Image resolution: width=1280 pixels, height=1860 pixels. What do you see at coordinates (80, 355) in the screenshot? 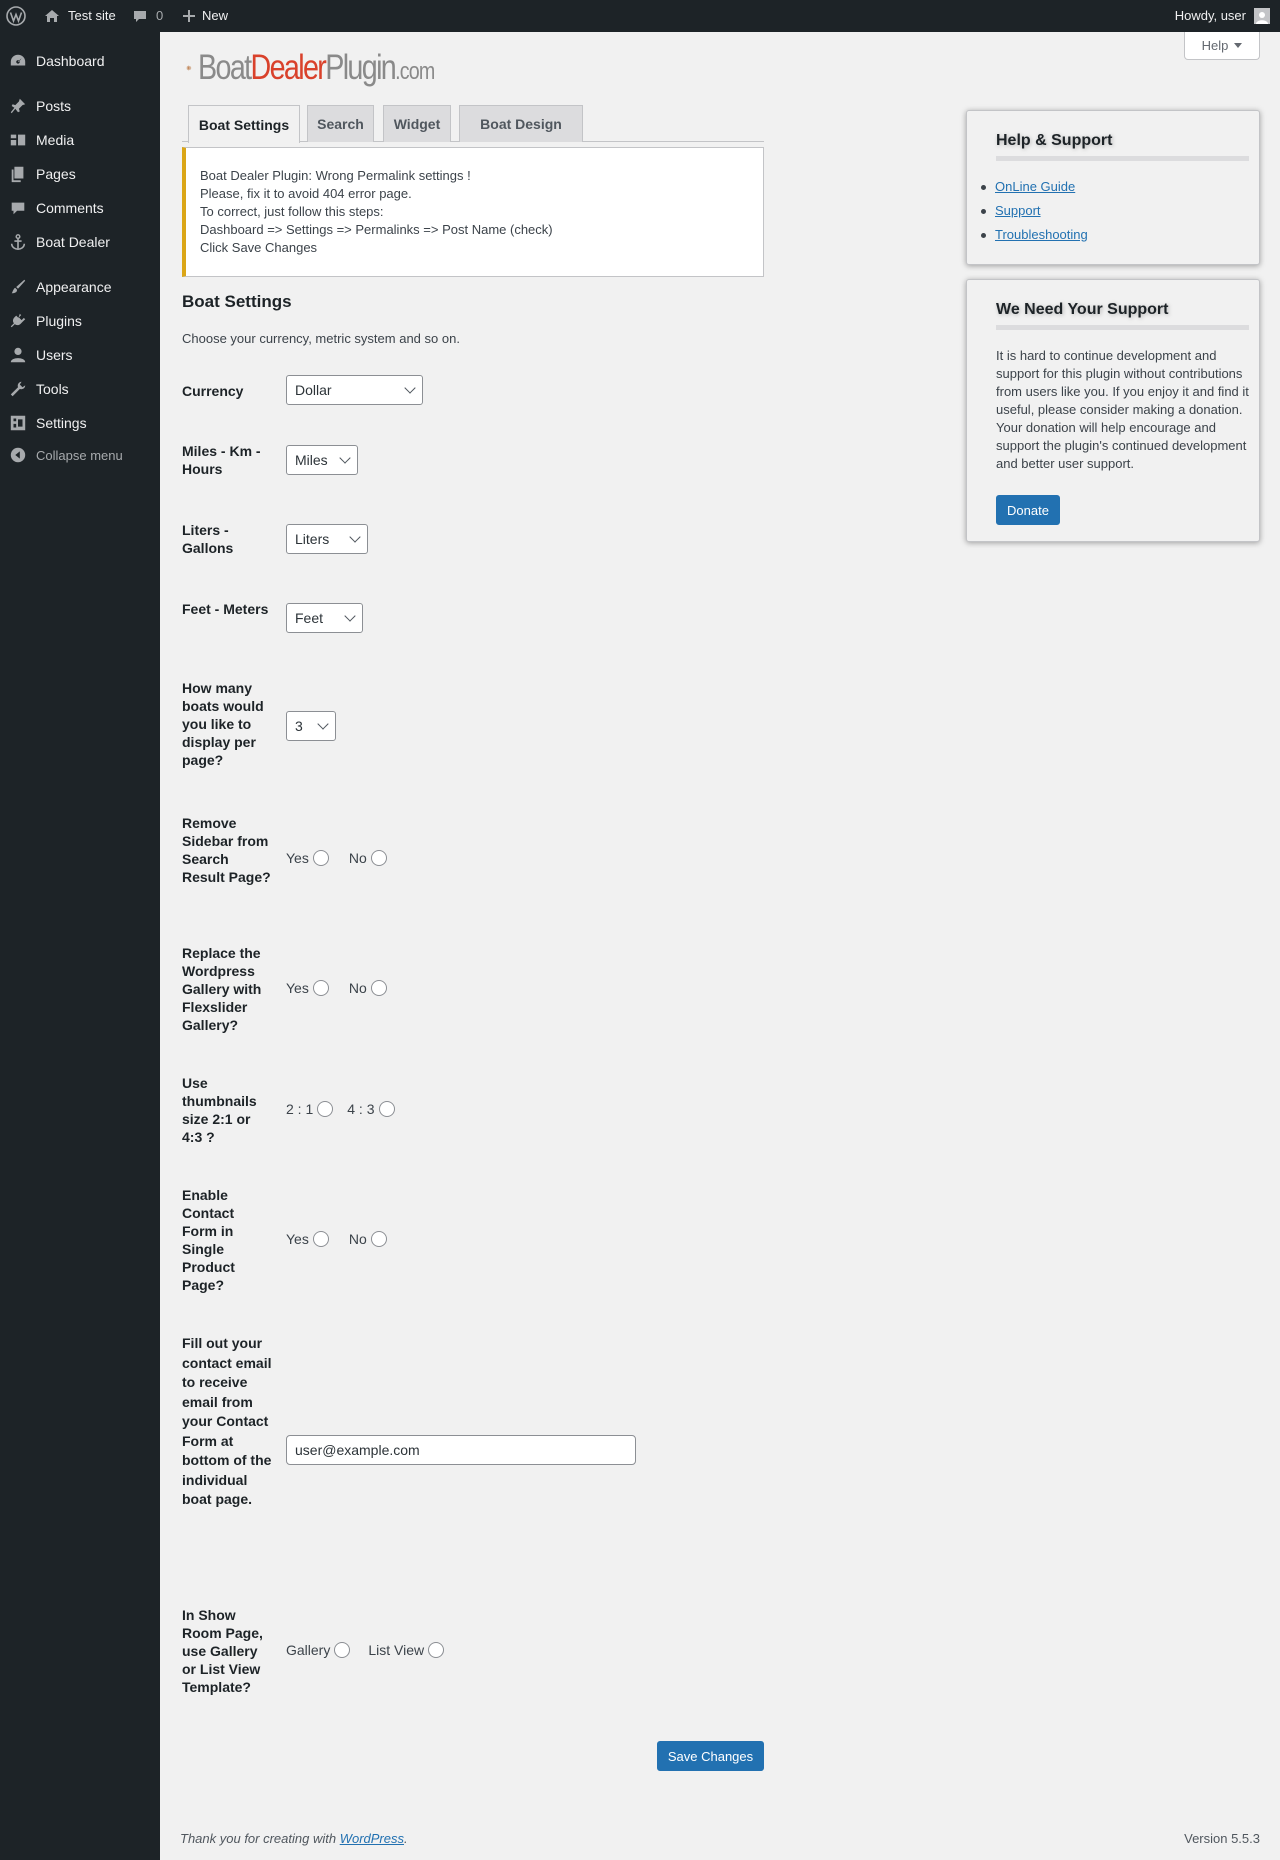
I see `sidebar-item-users: Users` at bounding box center [80, 355].